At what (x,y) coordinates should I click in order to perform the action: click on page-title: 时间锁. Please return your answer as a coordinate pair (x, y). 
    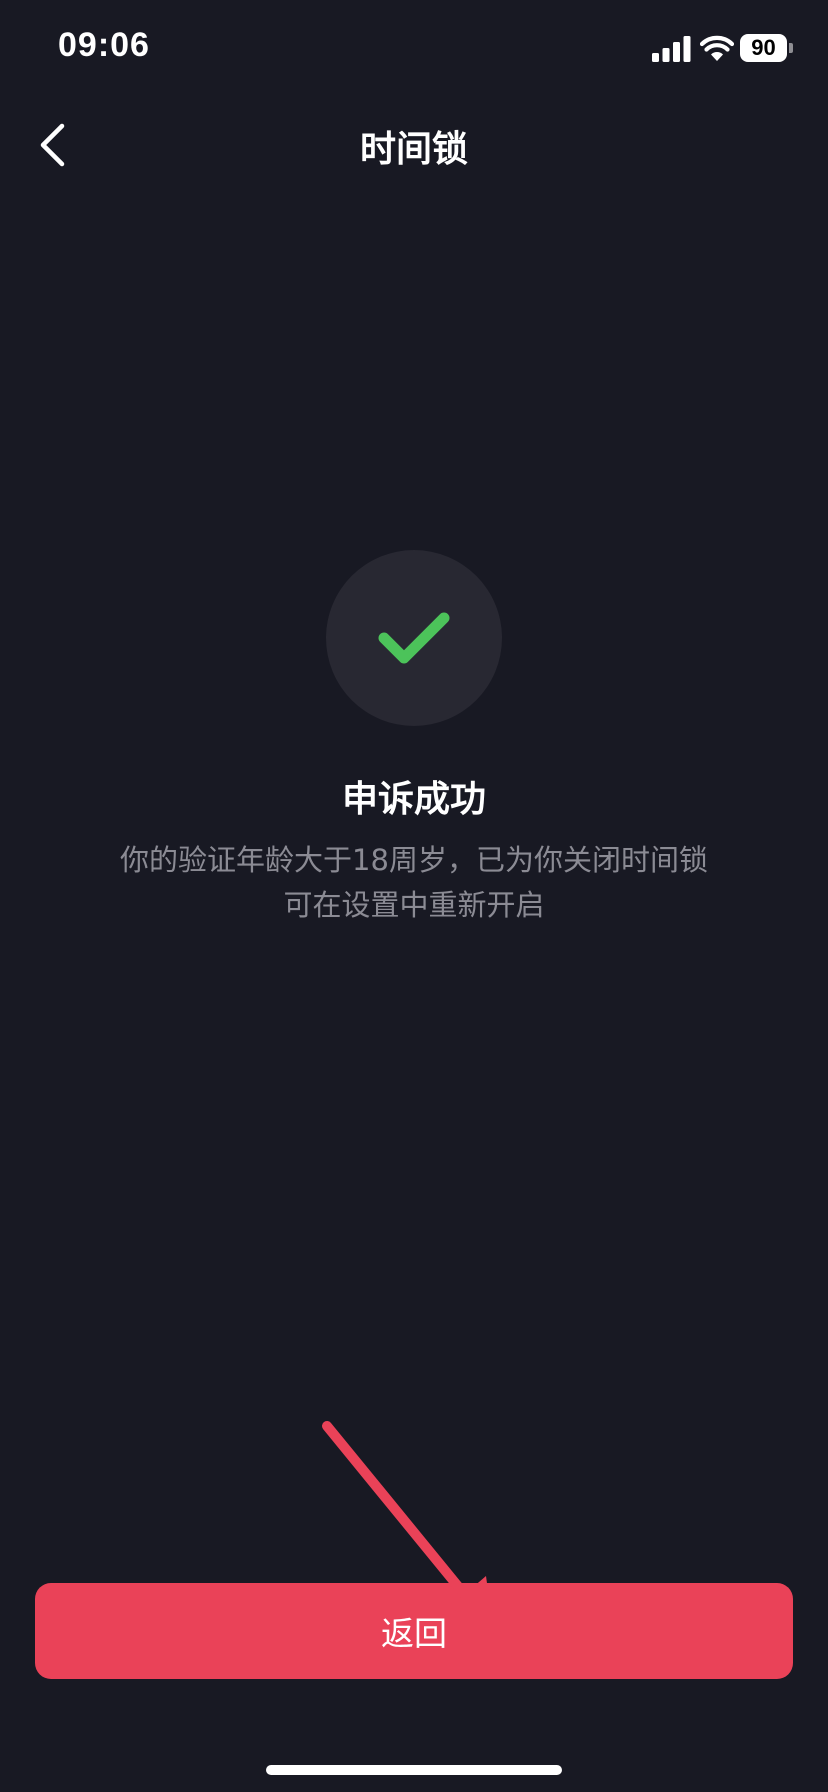
    Looking at the image, I should click on (413, 149).